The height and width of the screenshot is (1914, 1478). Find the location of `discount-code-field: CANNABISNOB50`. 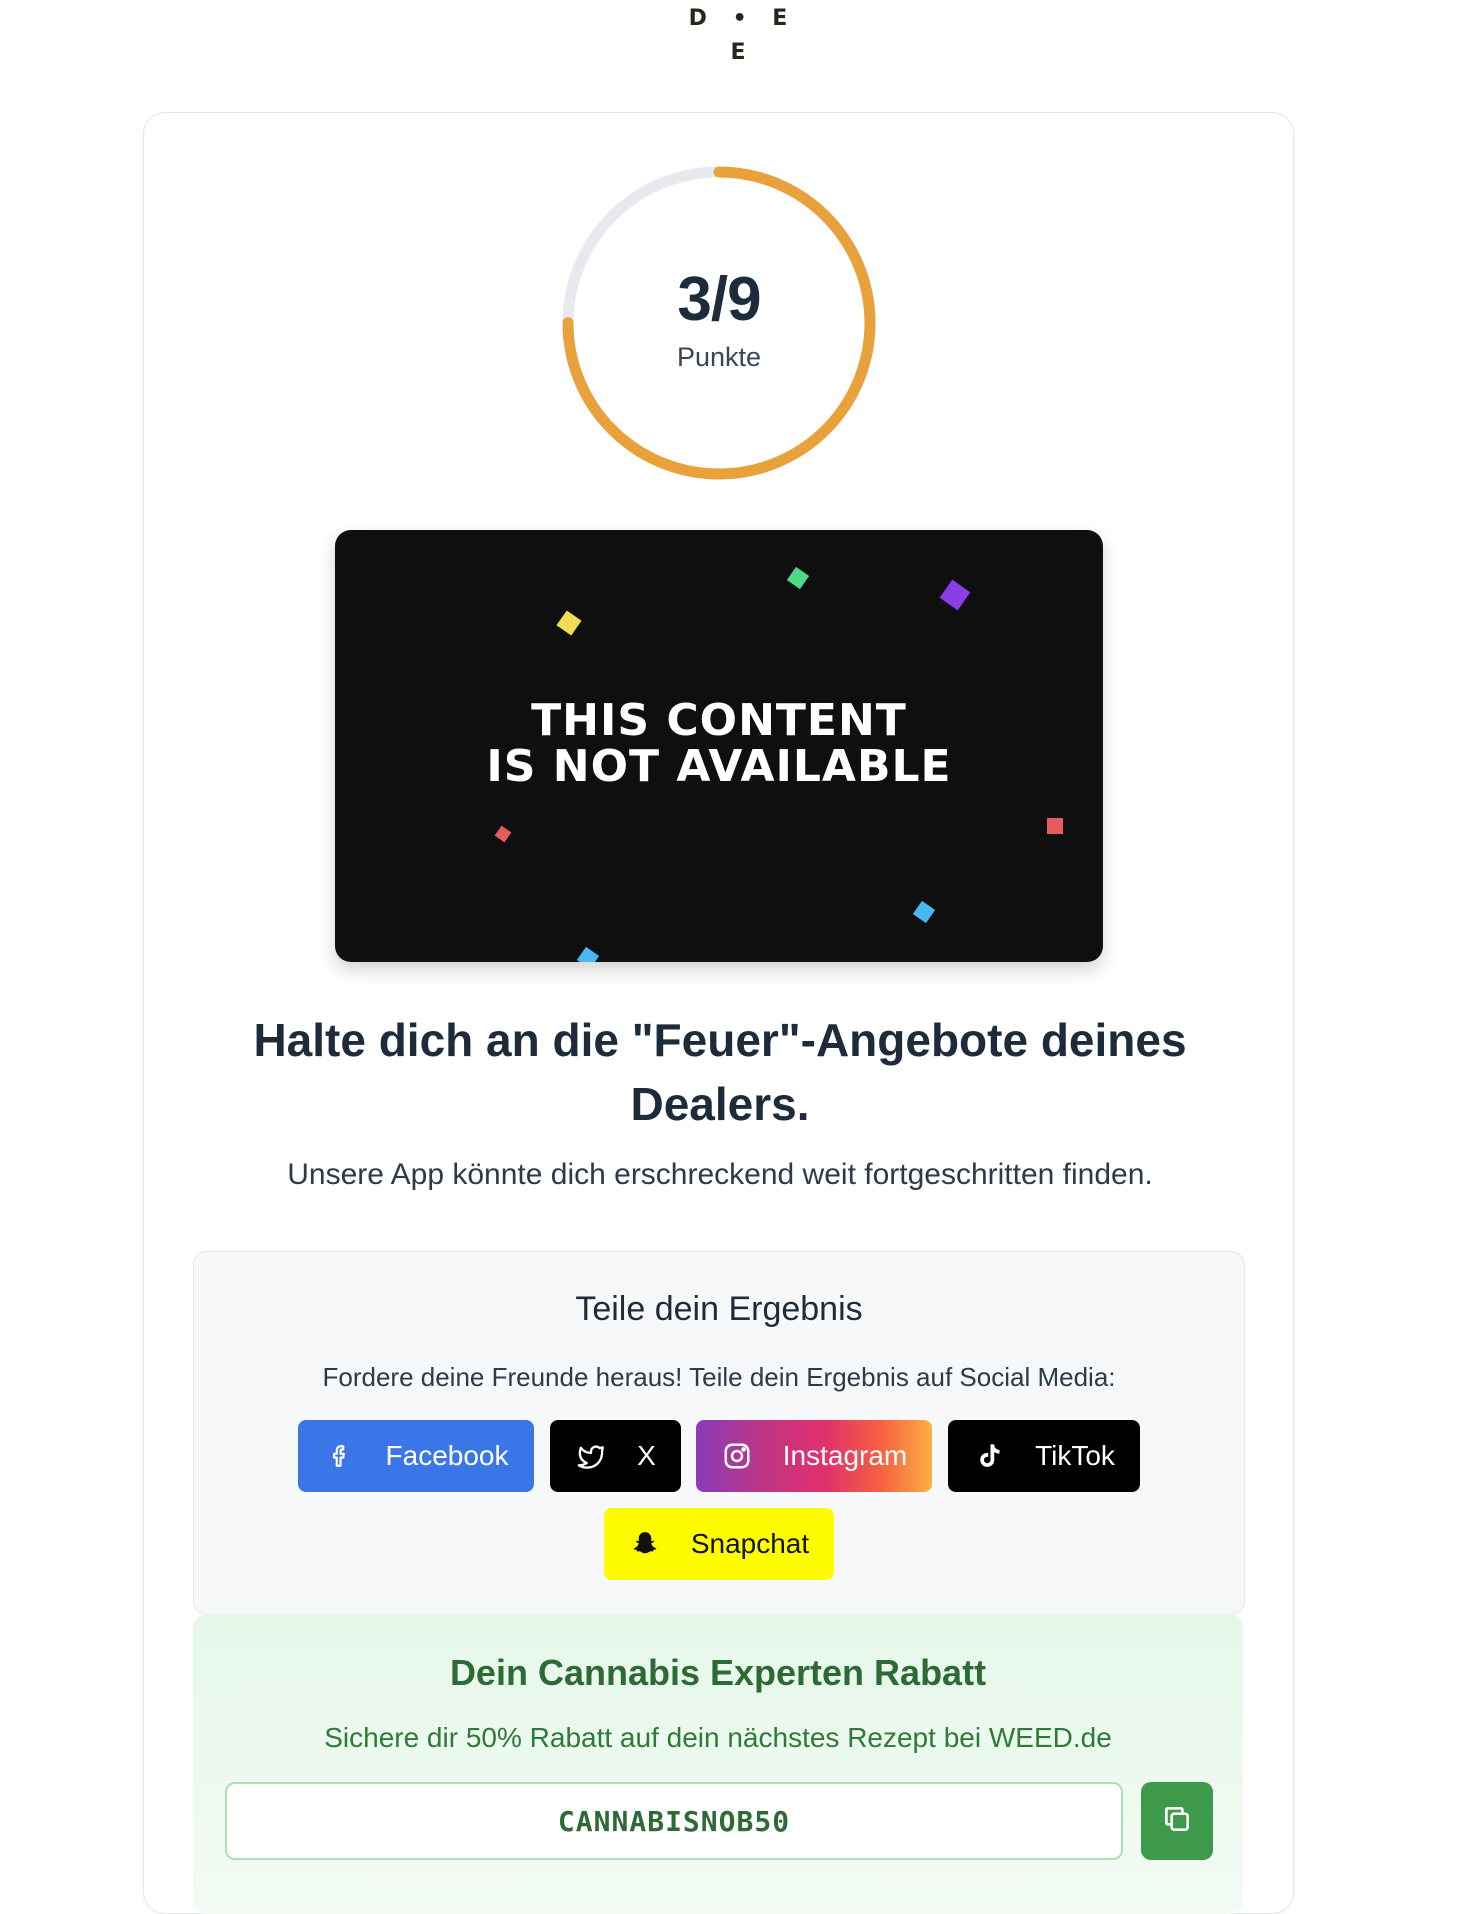

discount-code-field: CANNABISNOB50 is located at coordinates (674, 1821).